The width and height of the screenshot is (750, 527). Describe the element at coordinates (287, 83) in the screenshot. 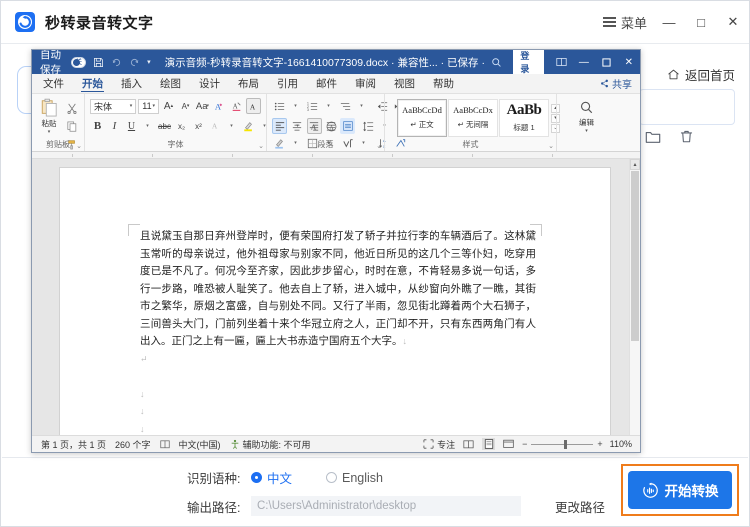

I see `tab-references: 引用` at that location.